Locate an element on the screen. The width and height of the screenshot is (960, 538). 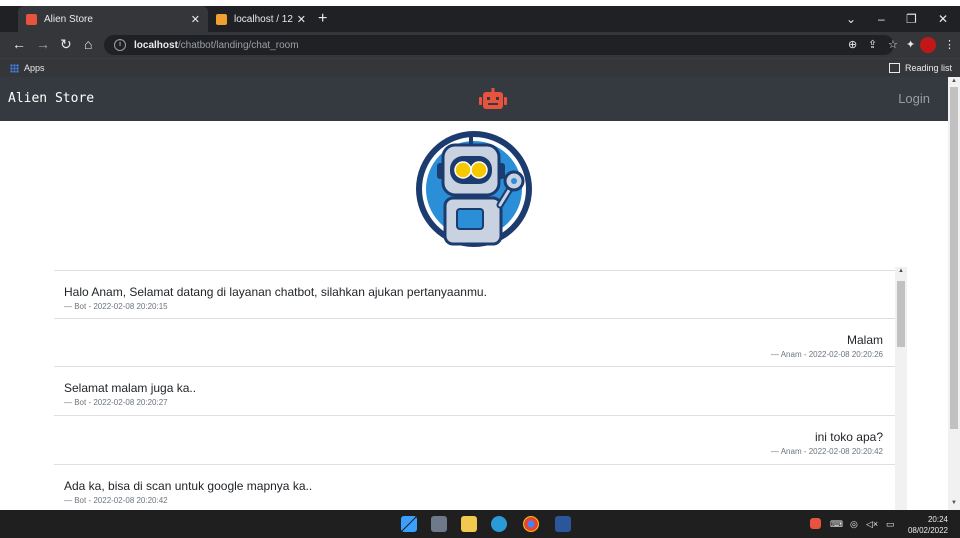
zoom-icon: ⊕ is located at coordinates (852, 44).